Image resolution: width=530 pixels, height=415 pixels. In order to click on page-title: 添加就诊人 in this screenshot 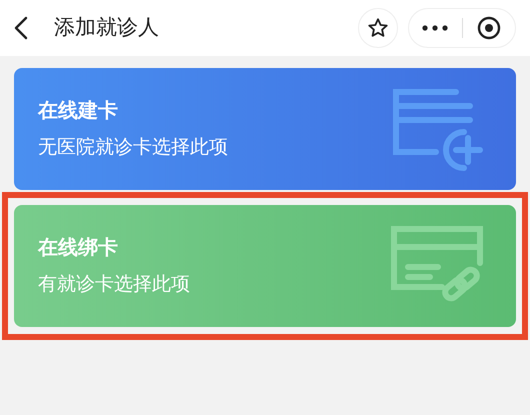, I will do `click(106, 28)`.